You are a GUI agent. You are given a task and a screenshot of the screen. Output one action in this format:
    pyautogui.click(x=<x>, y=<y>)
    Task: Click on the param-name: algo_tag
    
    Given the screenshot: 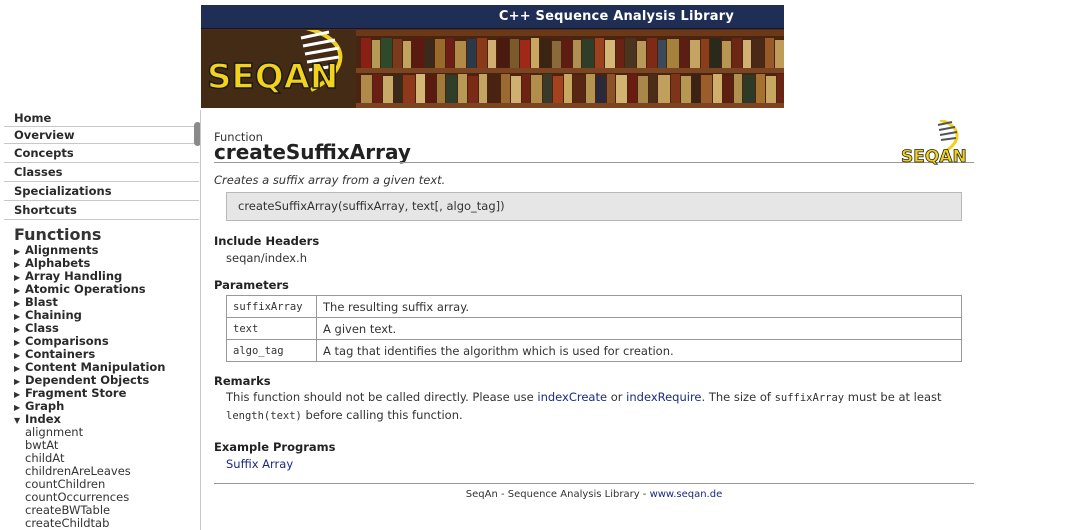 What is the action you would take?
    pyautogui.click(x=271, y=350)
    